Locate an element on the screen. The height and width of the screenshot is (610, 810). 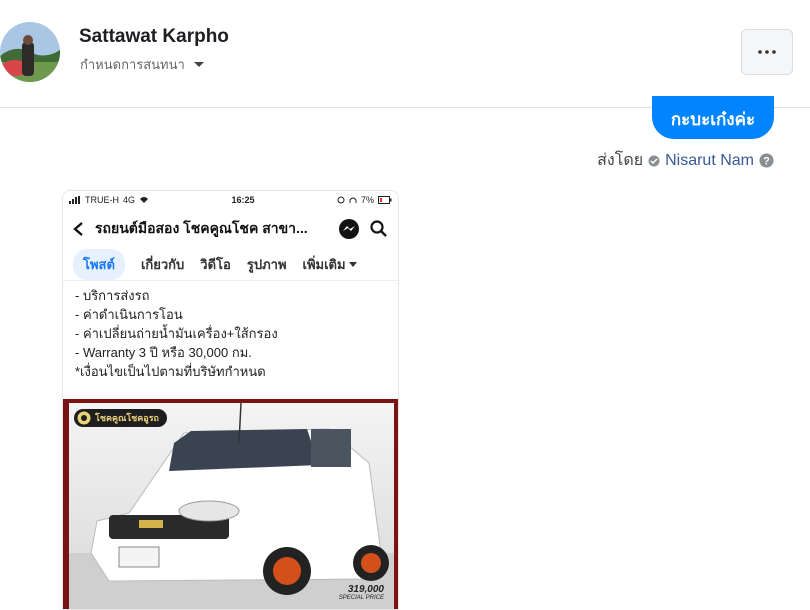
help-icon: ? is located at coordinates (766, 160).